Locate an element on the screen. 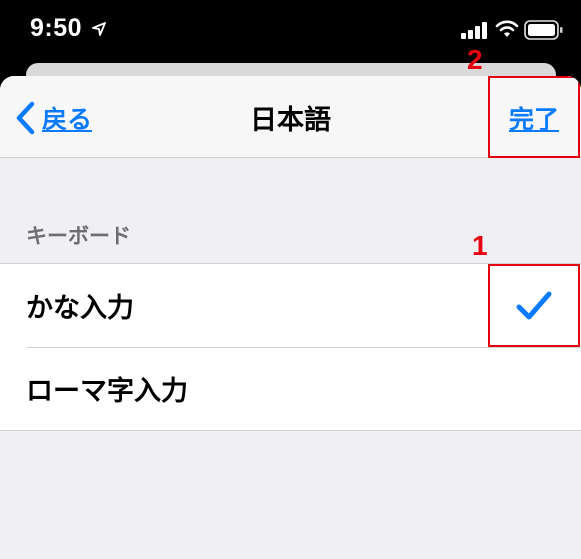  done-button: 完了 is located at coordinates (534, 117).